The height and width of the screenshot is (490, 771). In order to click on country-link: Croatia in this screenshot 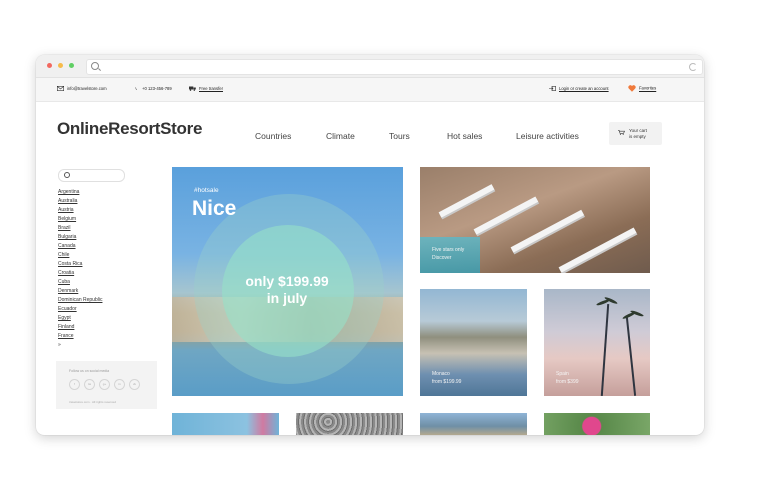, I will do `click(80, 273)`.